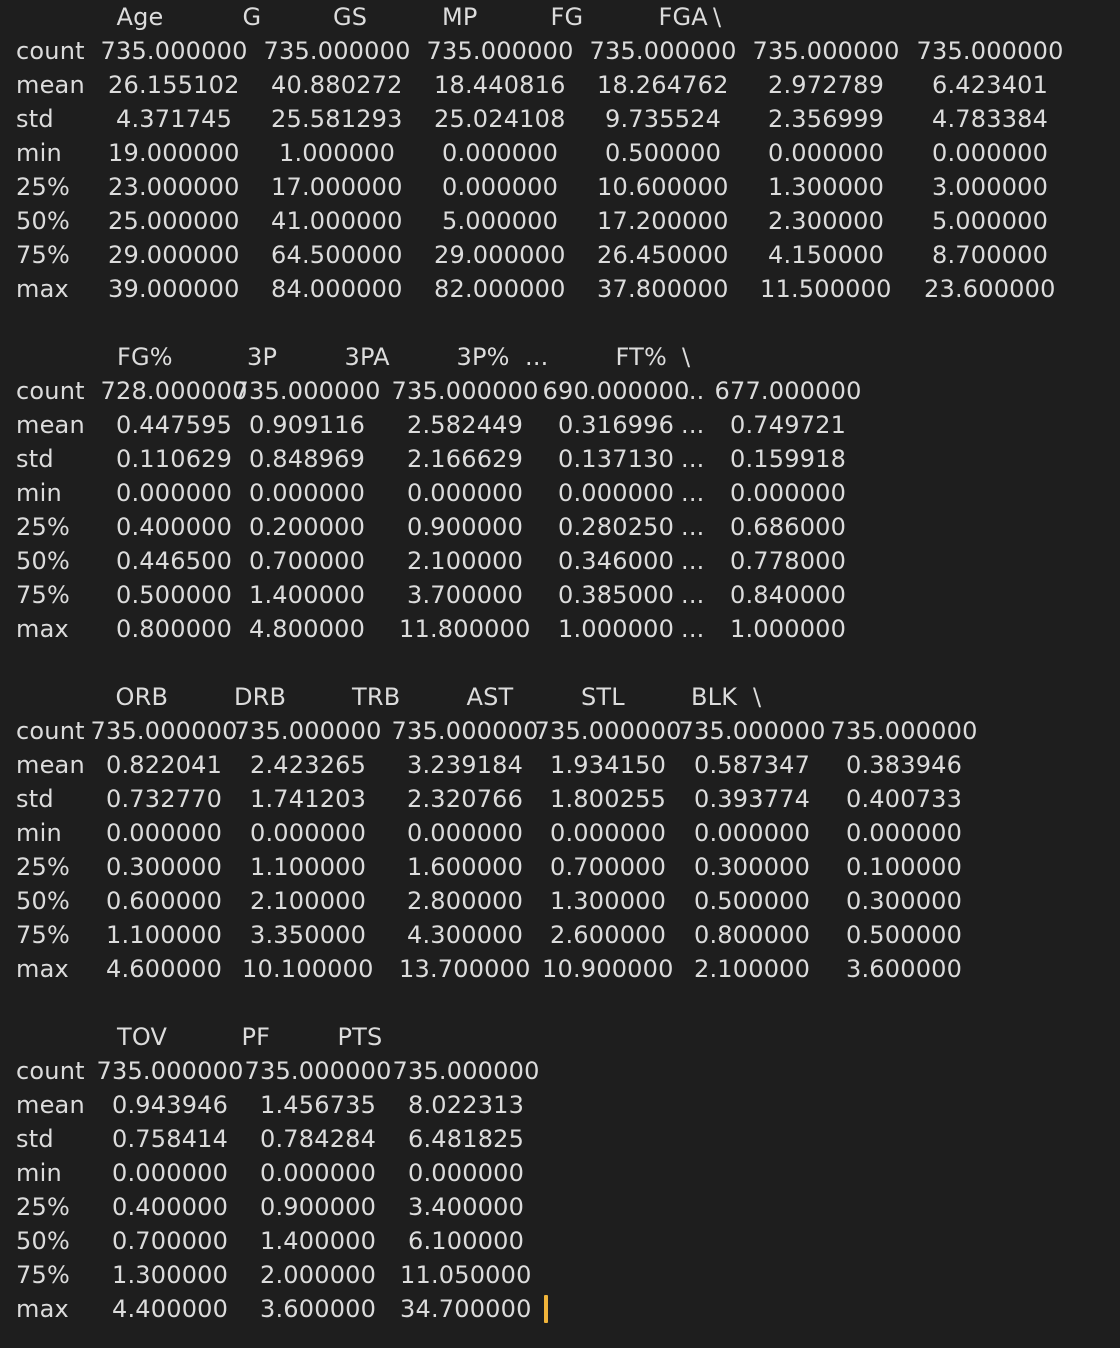 This screenshot has width=1120, height=1348. I want to click on table-cell: 0.600000, so click(164, 901).